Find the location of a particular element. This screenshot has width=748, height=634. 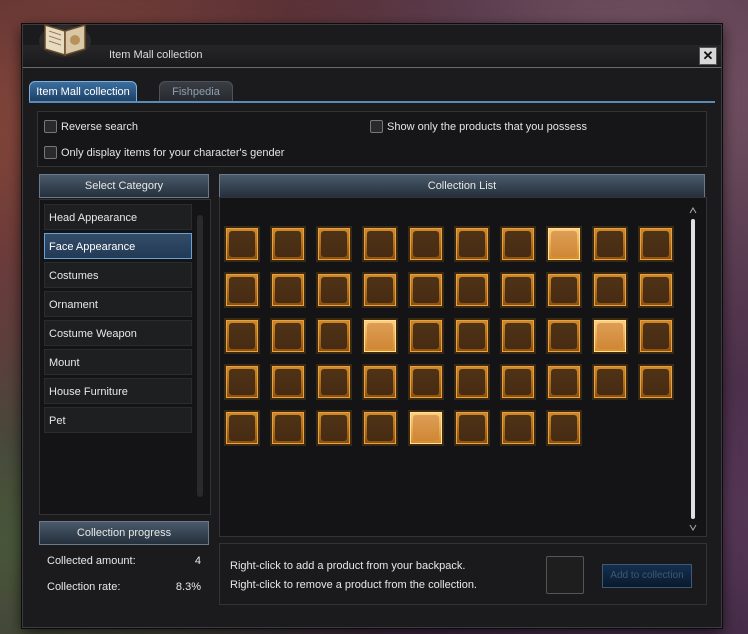

close-button: ✕ is located at coordinates (708, 56).